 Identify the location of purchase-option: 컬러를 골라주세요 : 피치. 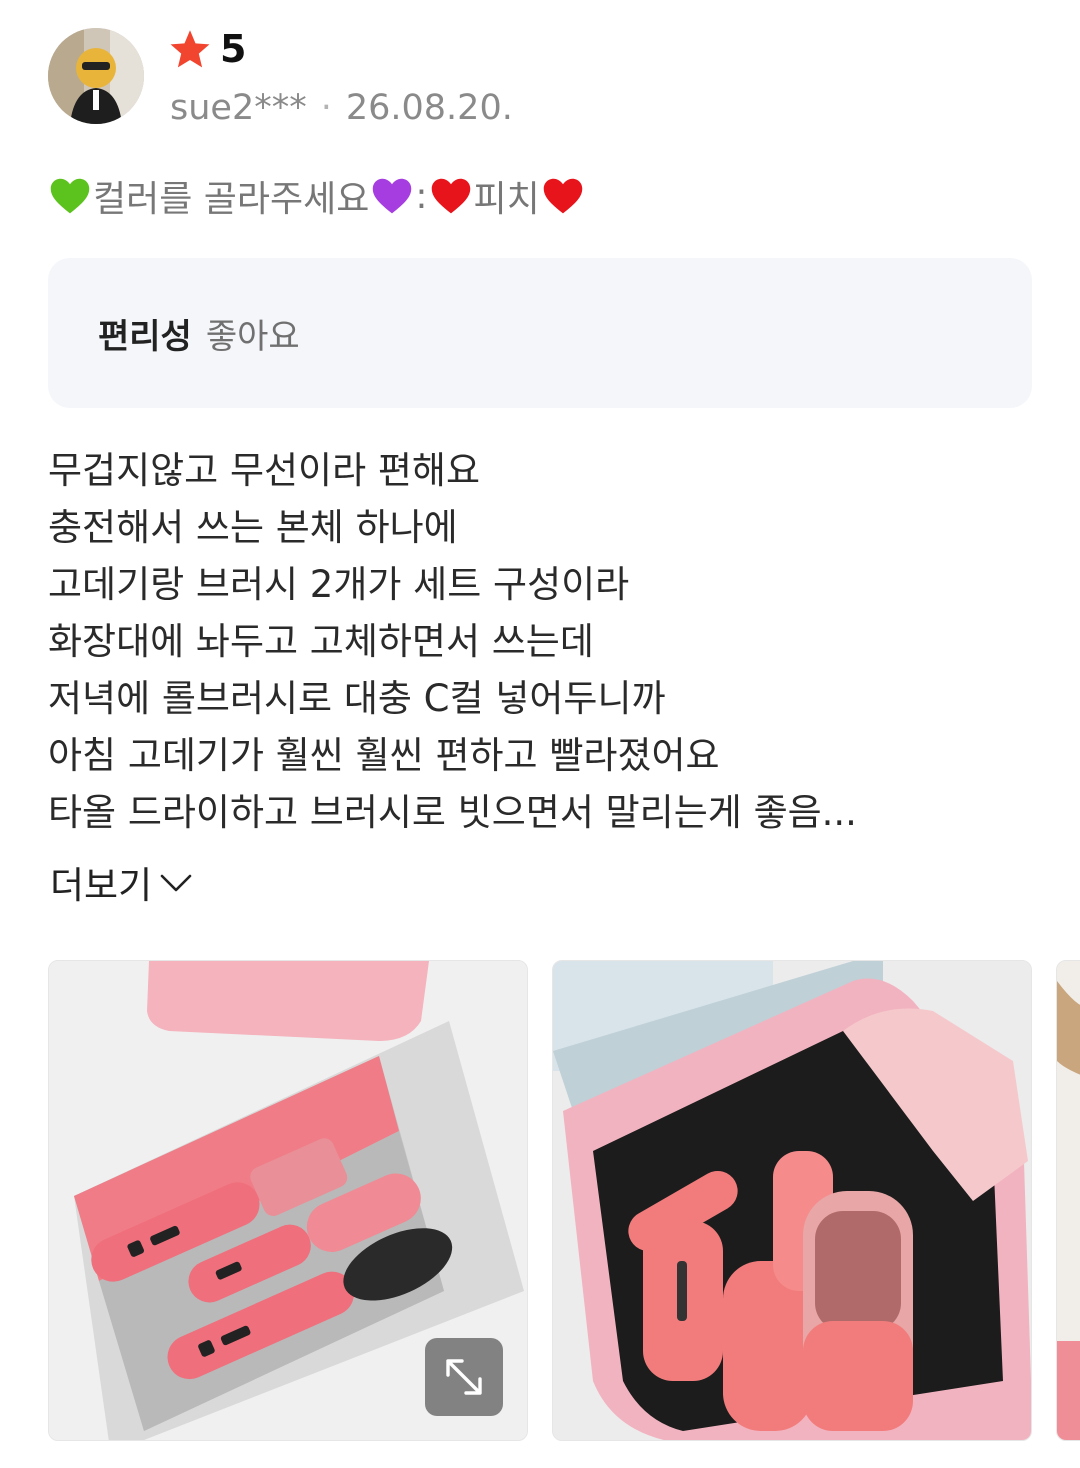
(316, 196).